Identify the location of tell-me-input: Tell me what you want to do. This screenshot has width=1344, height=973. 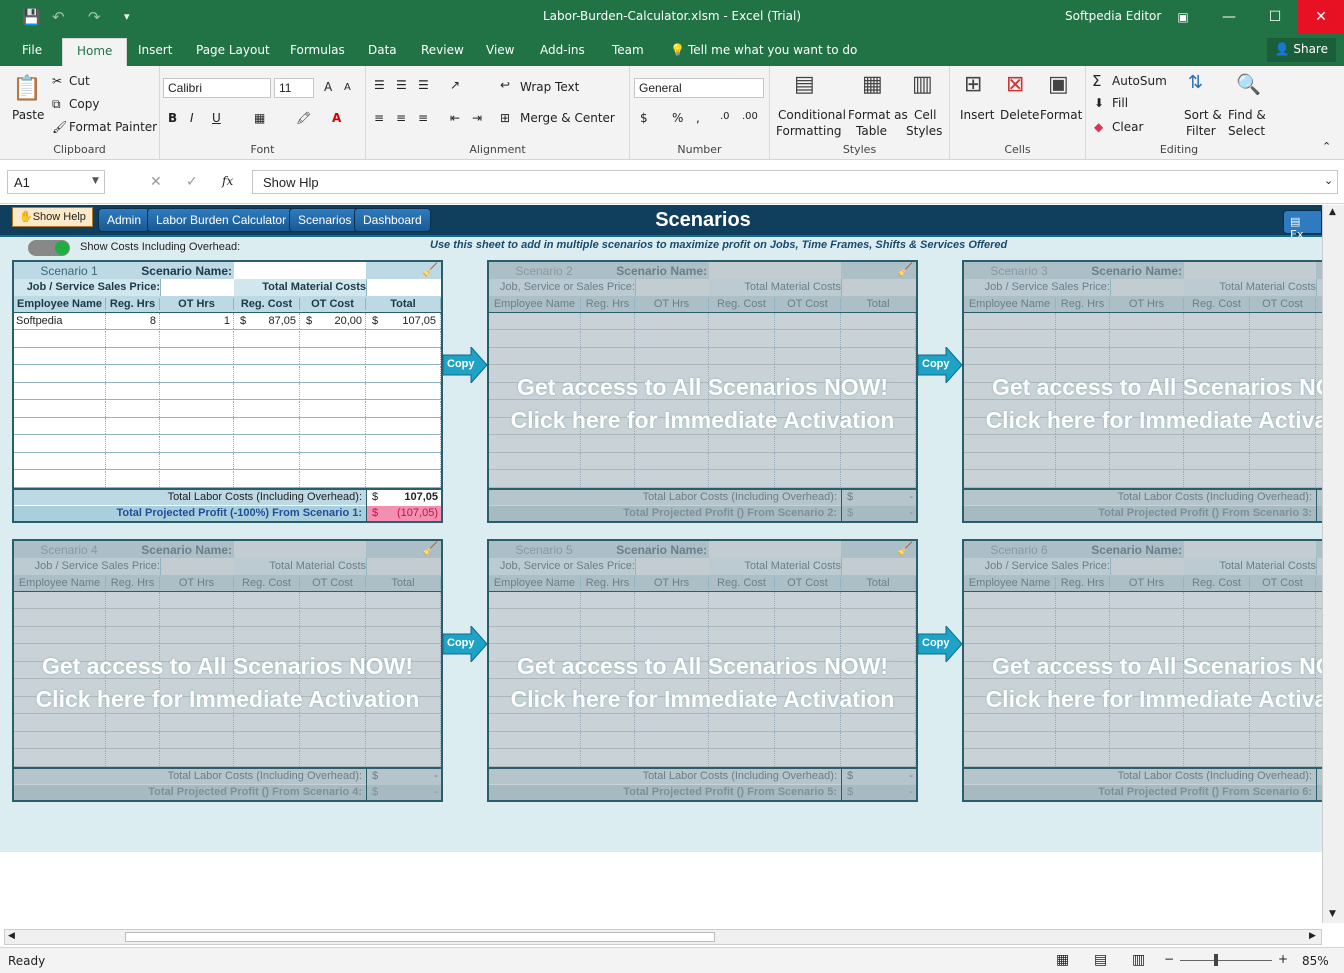
(772, 50).